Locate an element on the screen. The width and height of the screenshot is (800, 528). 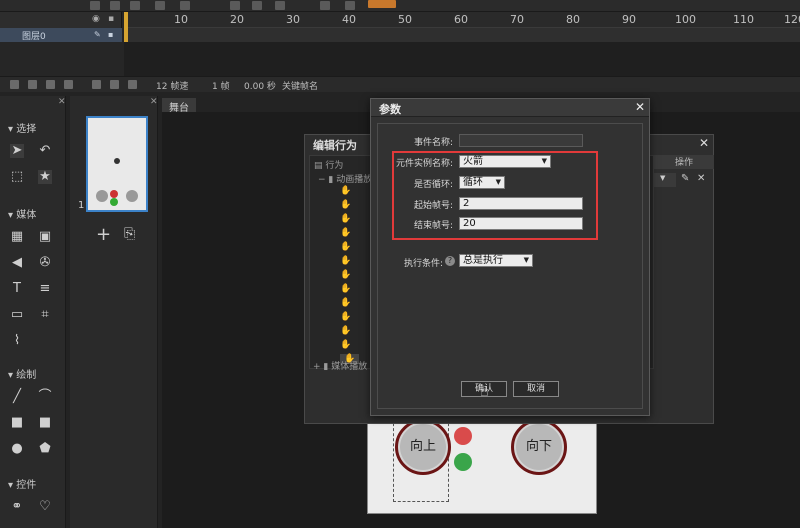
audio-icon: ◀ is located at coordinates (17, 263).